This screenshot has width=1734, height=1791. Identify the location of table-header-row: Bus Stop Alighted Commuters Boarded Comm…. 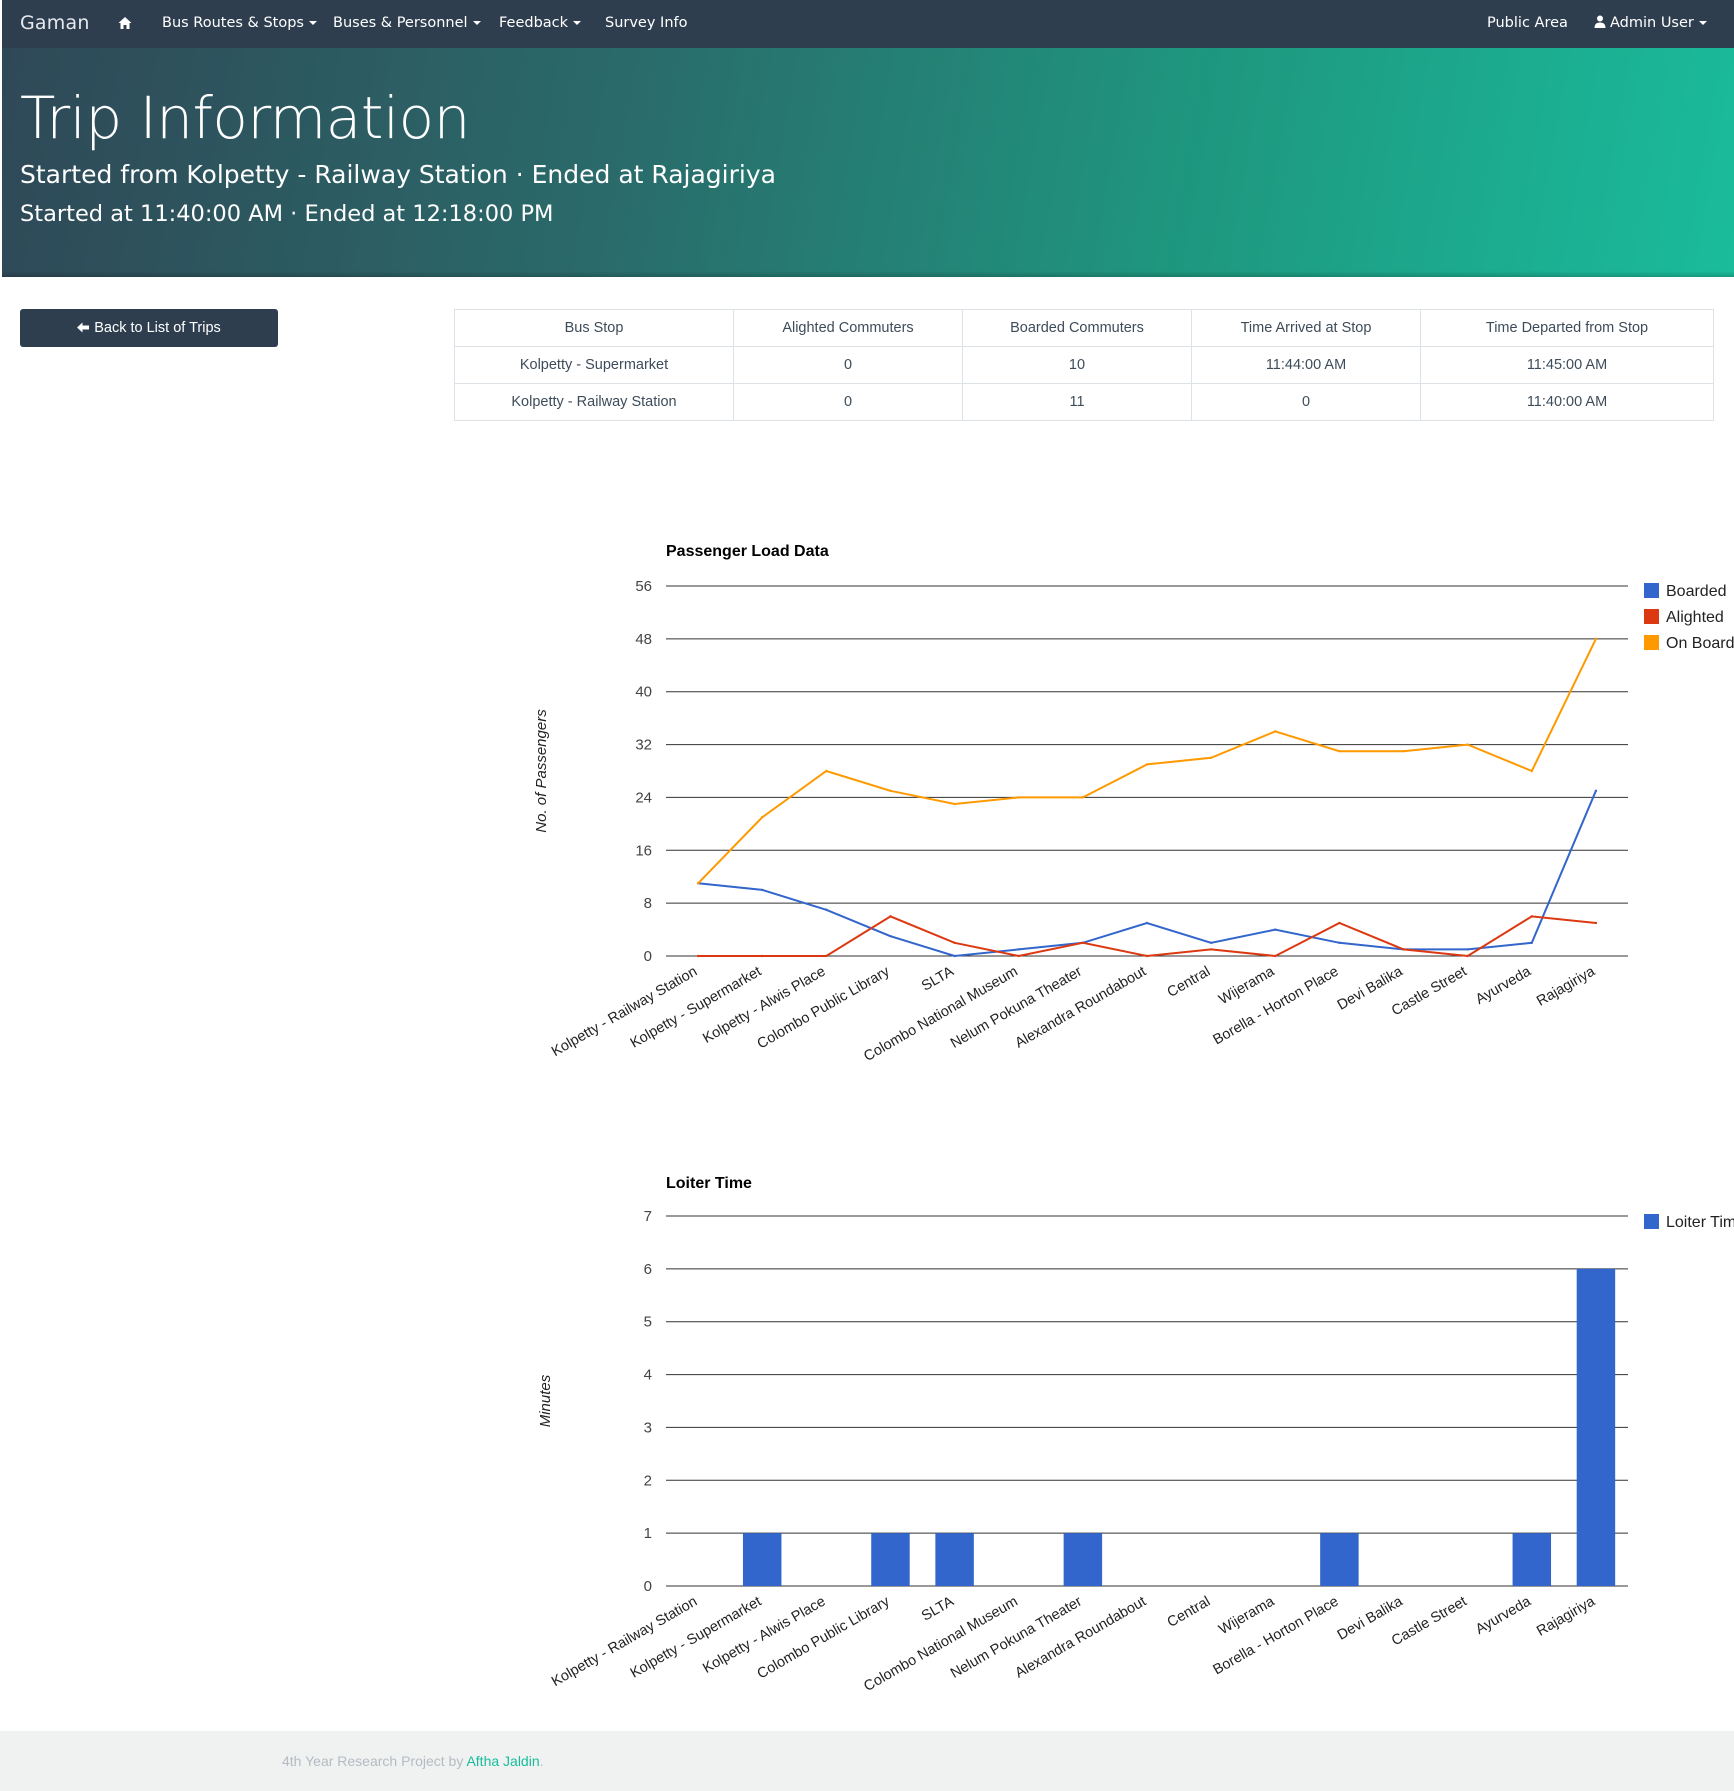
(1084, 328).